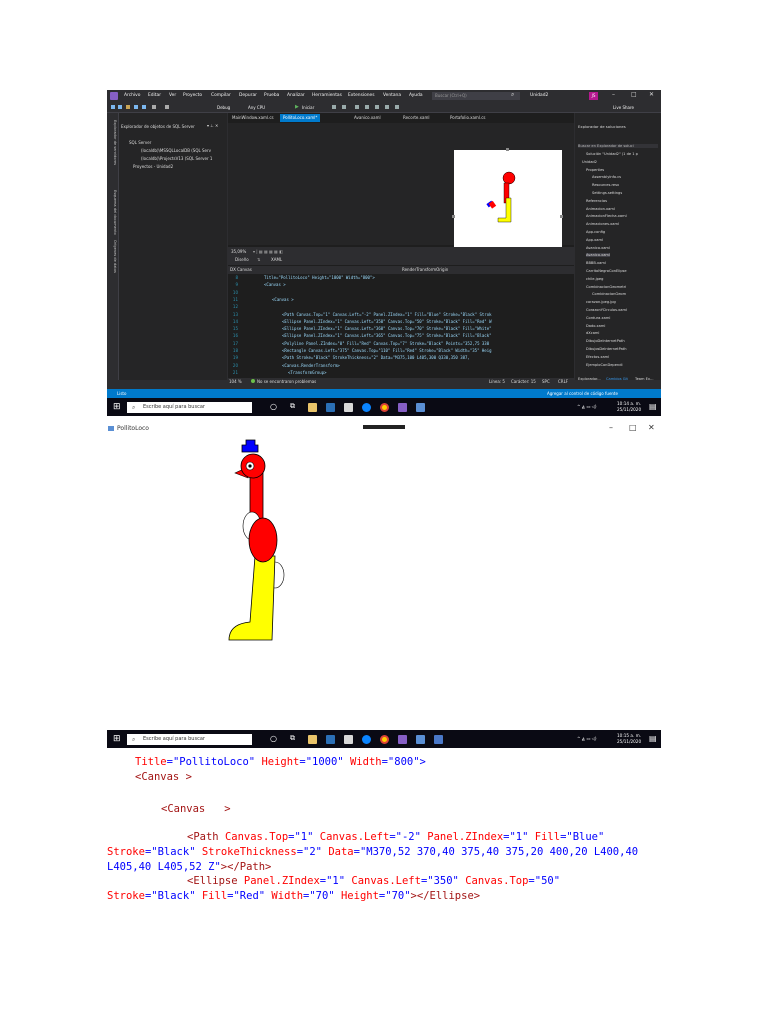 The width and height of the screenshot is (768, 1024). I want to click on doc-tab: Portafolio.xaml.cs, so click(468, 118).